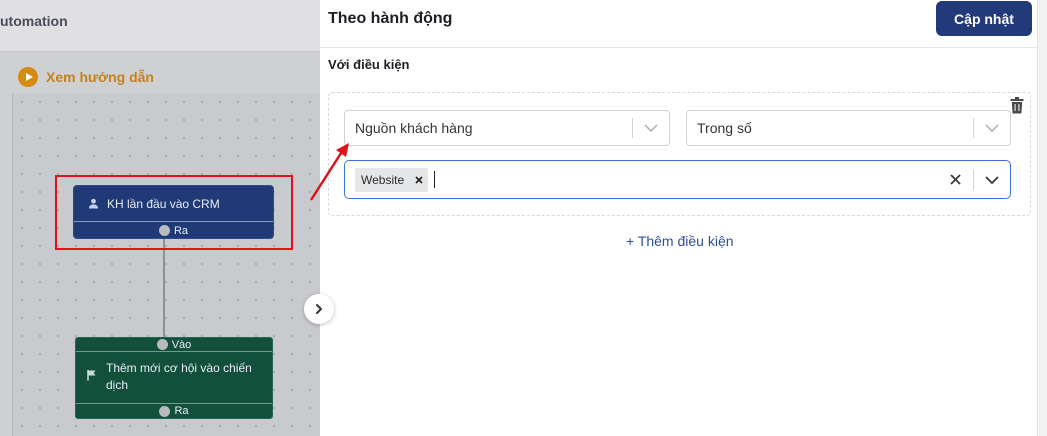 The height and width of the screenshot is (436, 1047). I want to click on clear-icon, so click(955, 179).